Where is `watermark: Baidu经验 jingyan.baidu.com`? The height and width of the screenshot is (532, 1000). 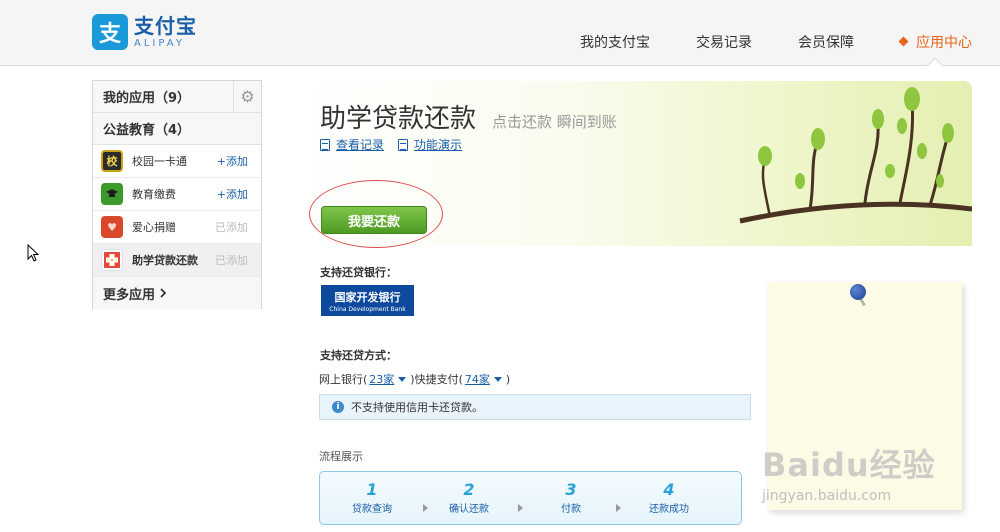
watermark: Baidu经验 jingyan.baidu.com is located at coordinates (877, 472).